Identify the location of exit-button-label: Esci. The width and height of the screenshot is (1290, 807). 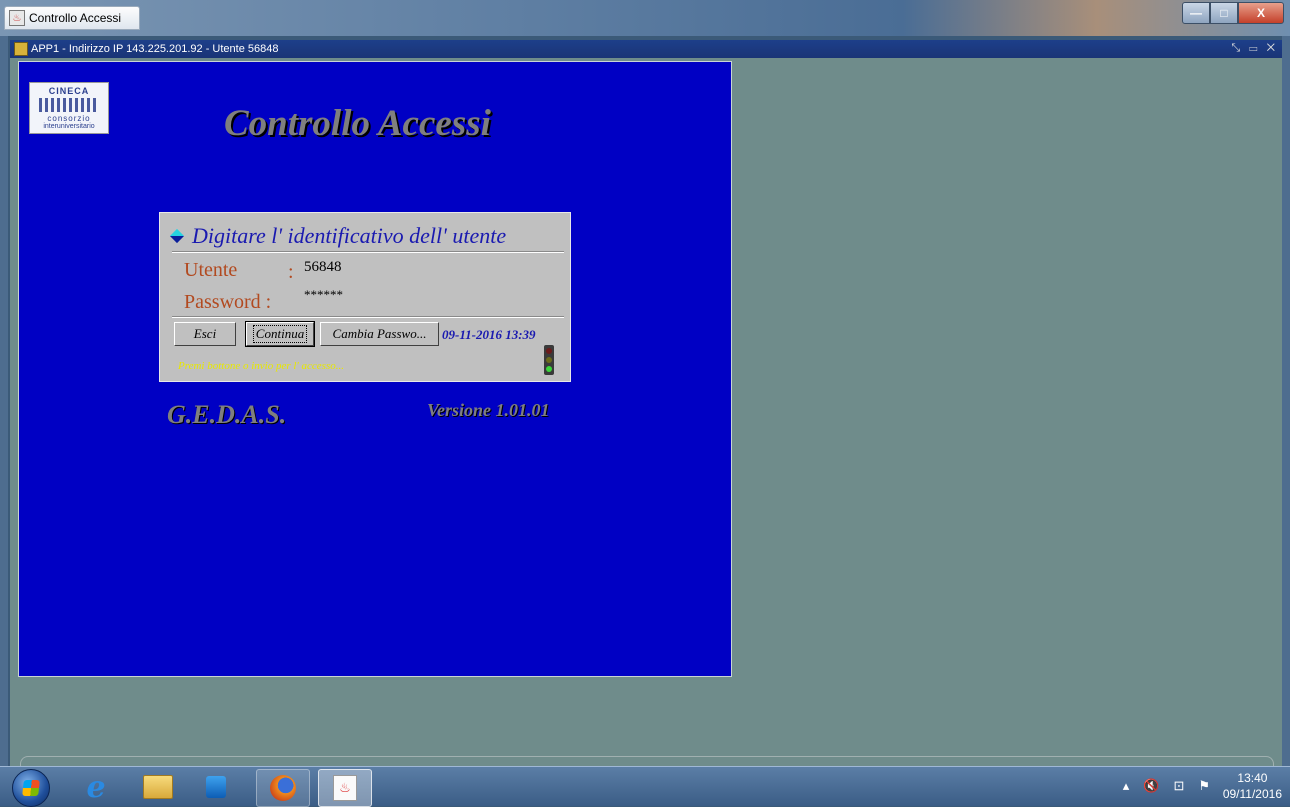
(205, 333).